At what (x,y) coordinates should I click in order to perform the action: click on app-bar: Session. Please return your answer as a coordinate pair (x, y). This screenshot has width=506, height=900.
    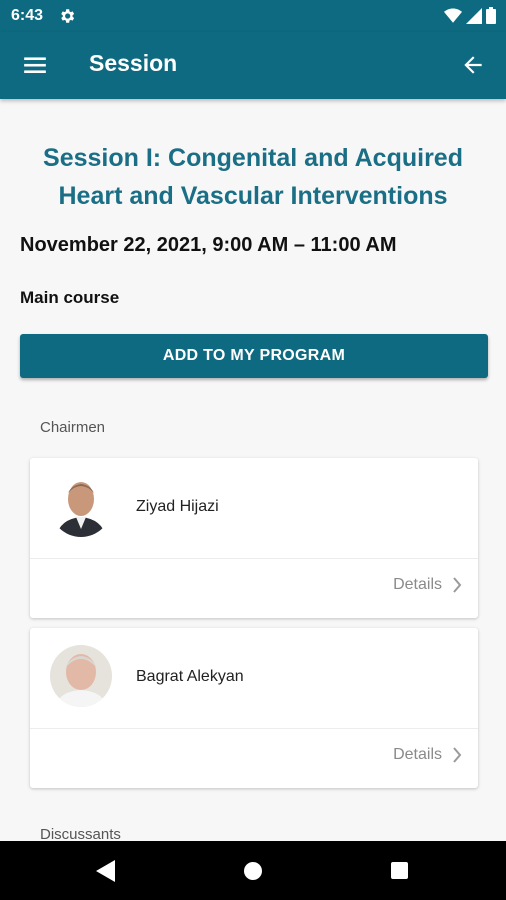
    Looking at the image, I should click on (253, 65).